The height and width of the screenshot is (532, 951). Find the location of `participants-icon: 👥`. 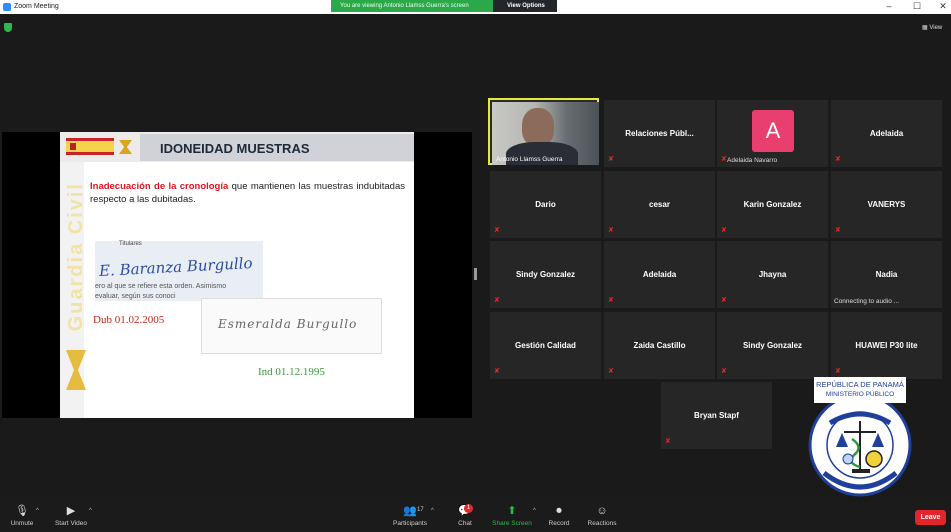

participants-icon: 👥 is located at coordinates (410, 511).